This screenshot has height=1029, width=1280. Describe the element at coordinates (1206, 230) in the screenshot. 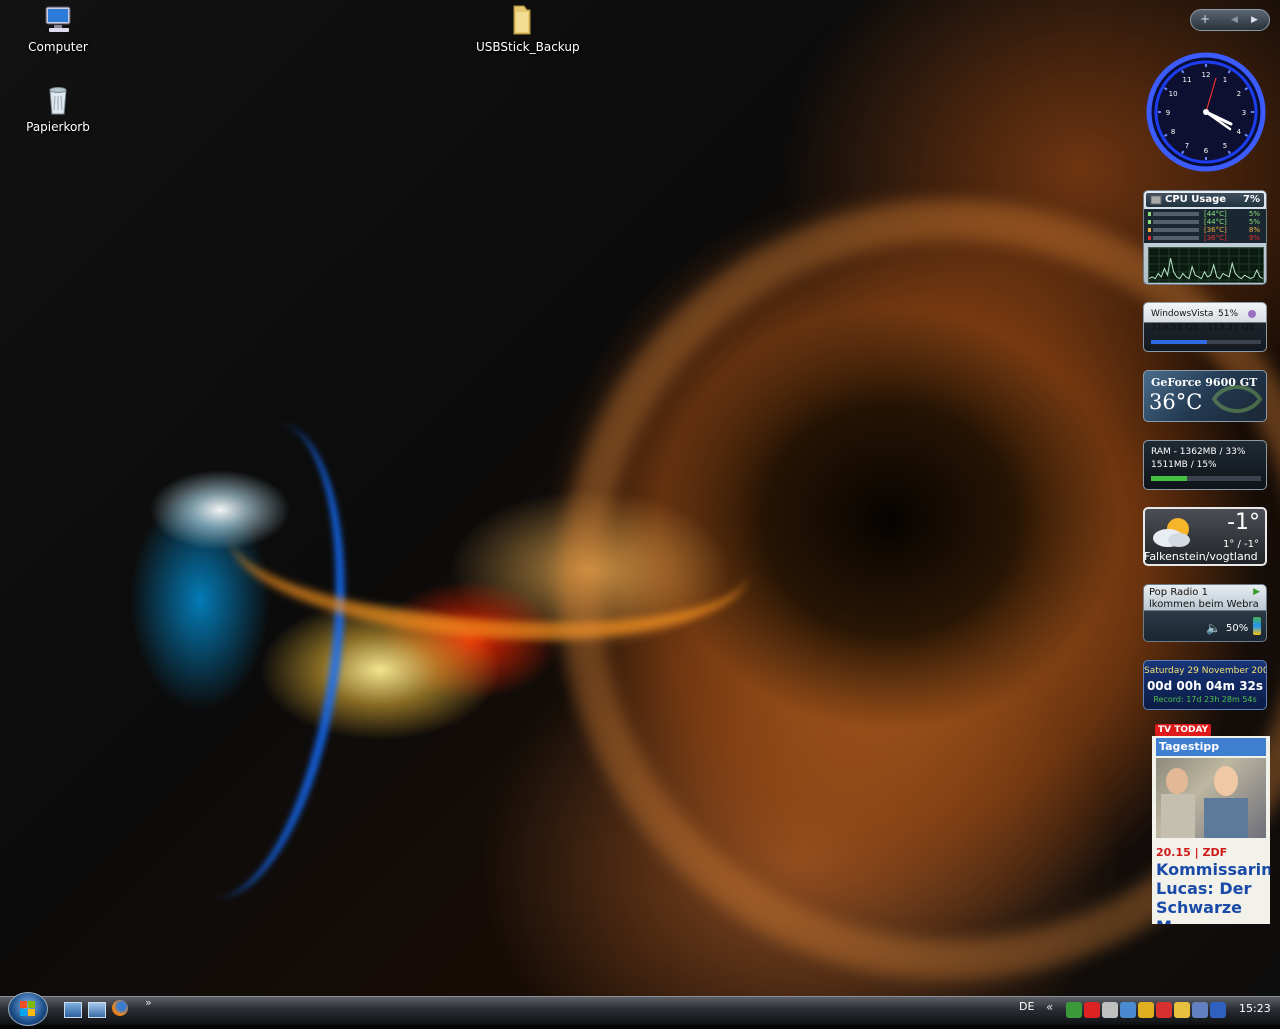

I see `cpu-core-row: [36°C] 8%` at that location.